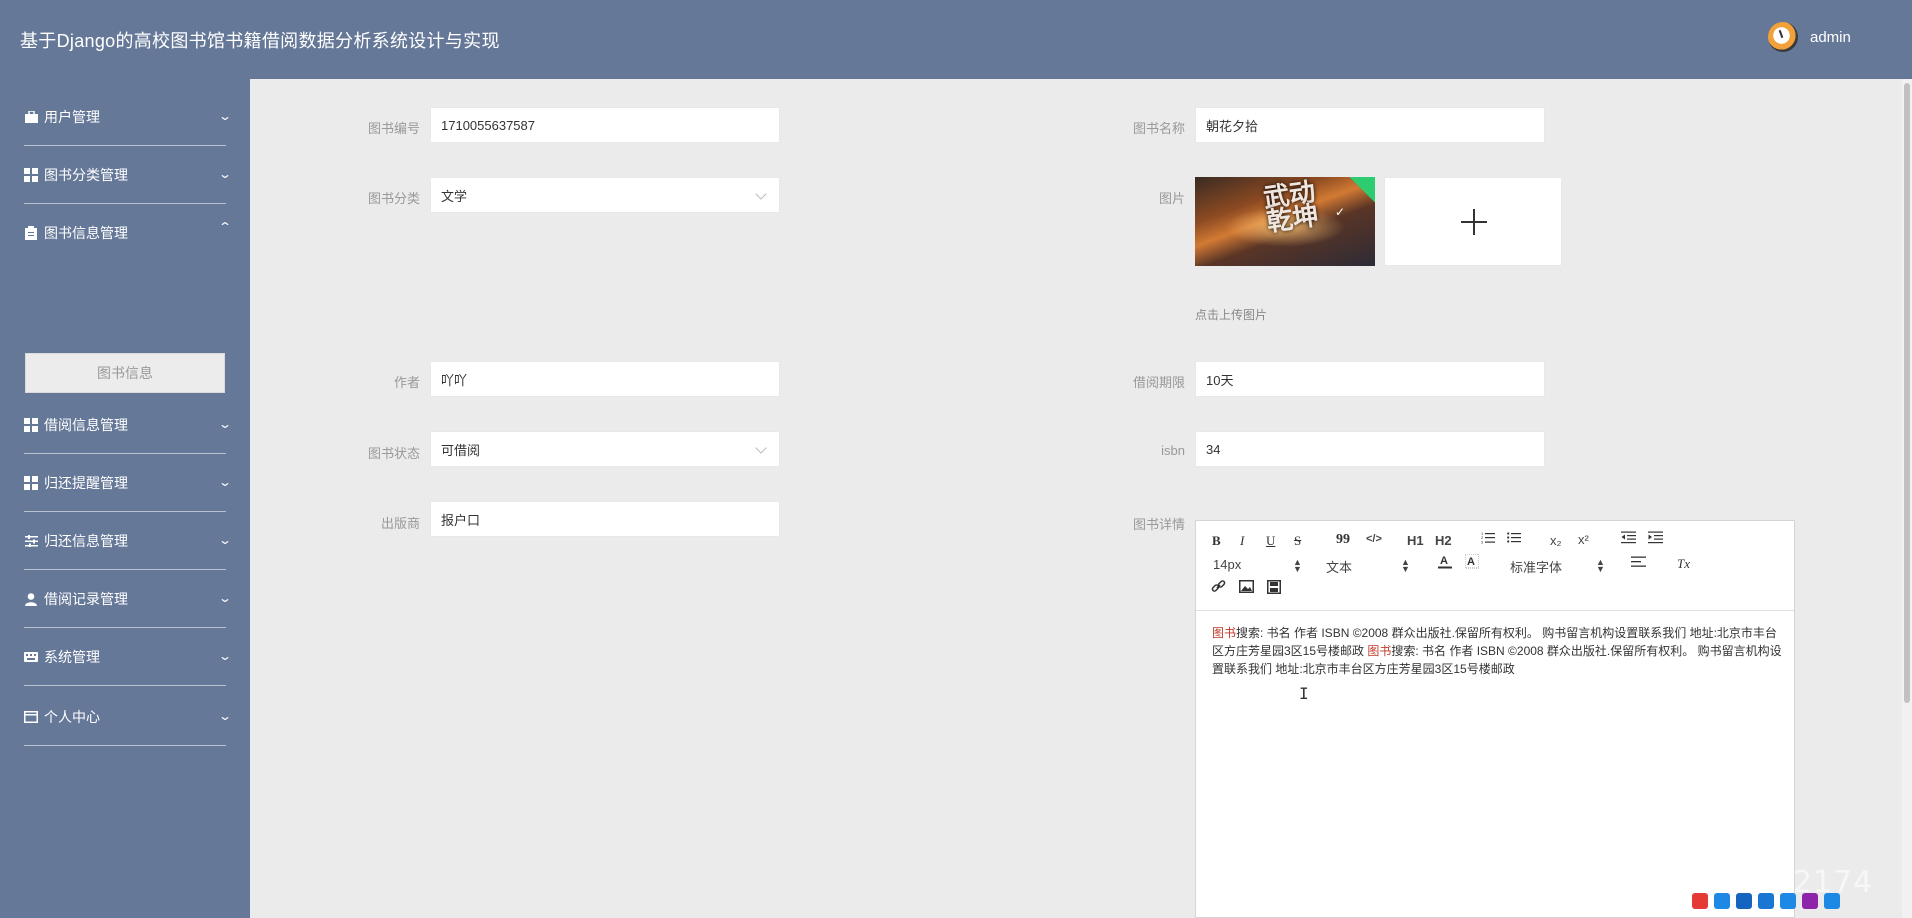  I want to click on font-color-icon: A, so click(1445, 563).